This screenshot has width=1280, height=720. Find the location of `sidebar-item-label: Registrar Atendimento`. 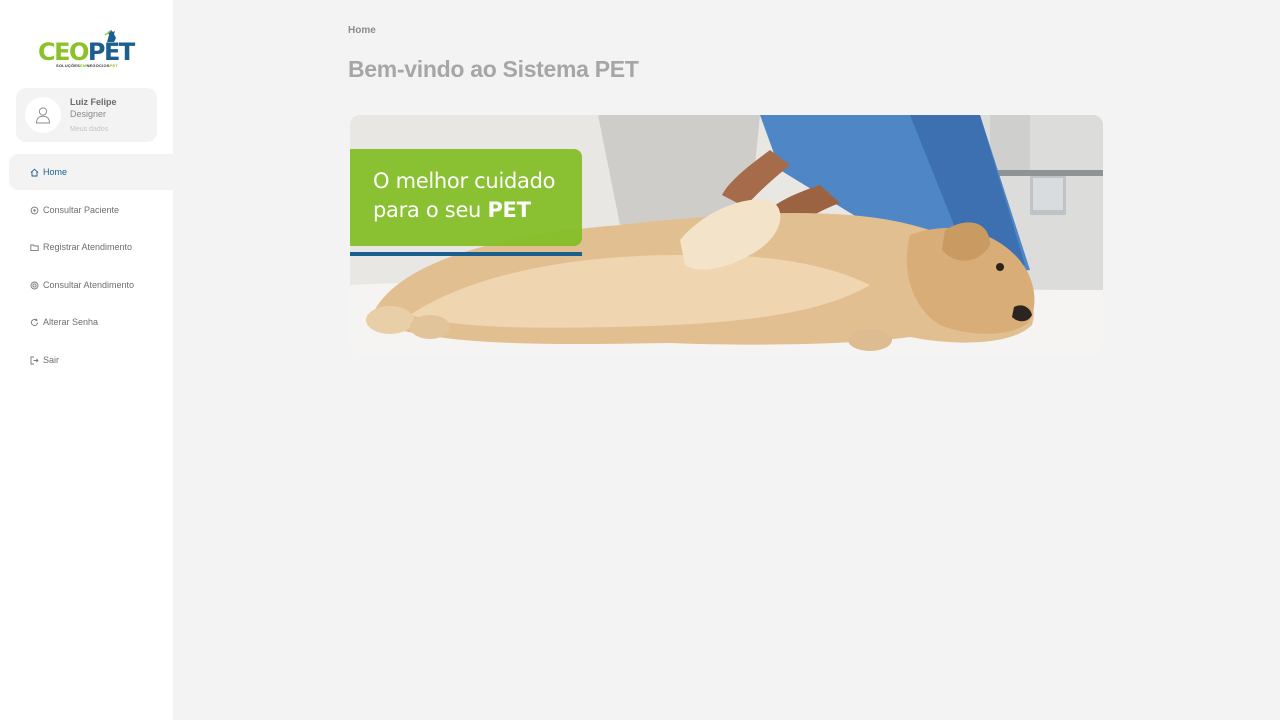

sidebar-item-label: Registrar Atendimento is located at coordinates (88, 247).